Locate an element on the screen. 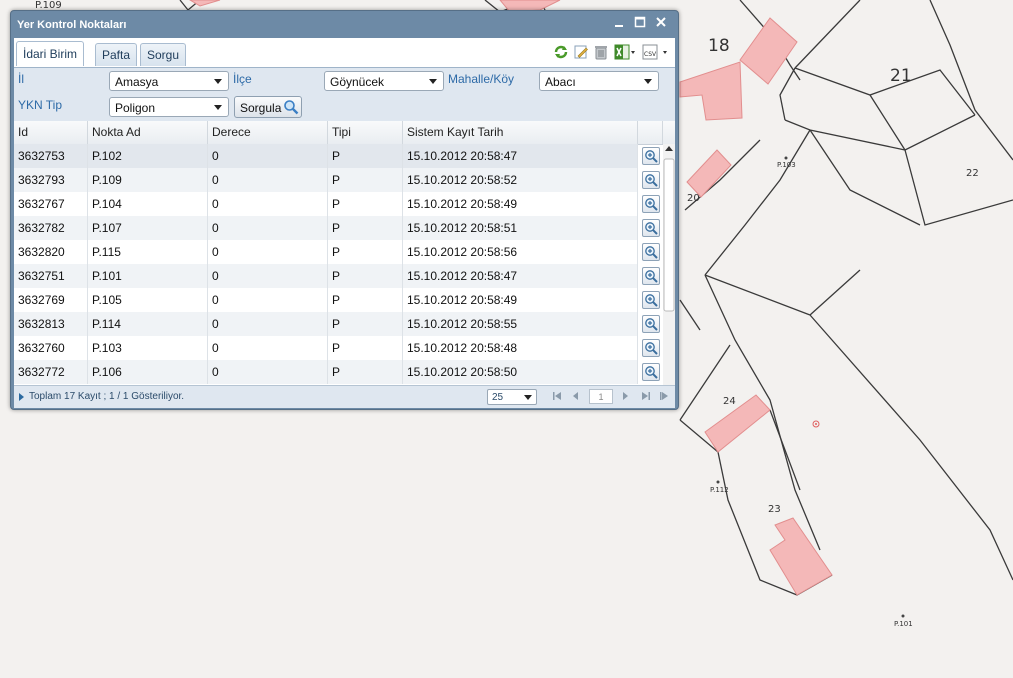  vertical-scrollbar is located at coordinates (669, 264).